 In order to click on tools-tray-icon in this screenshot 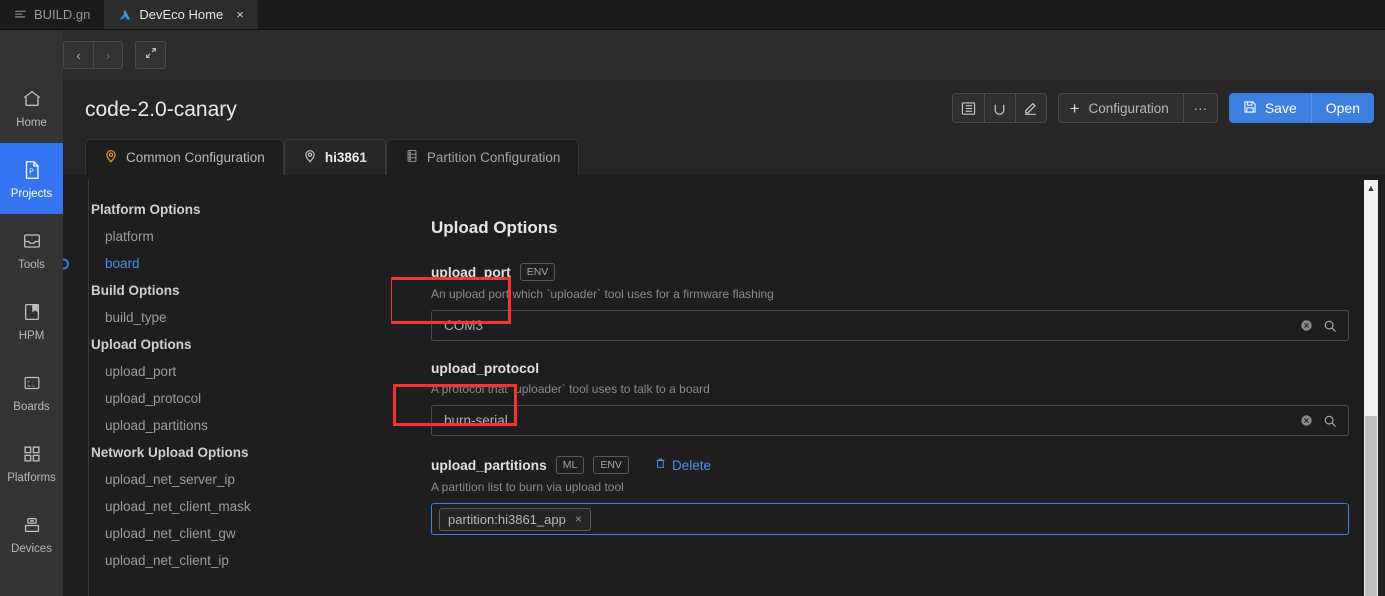, I will do `click(32, 241)`.